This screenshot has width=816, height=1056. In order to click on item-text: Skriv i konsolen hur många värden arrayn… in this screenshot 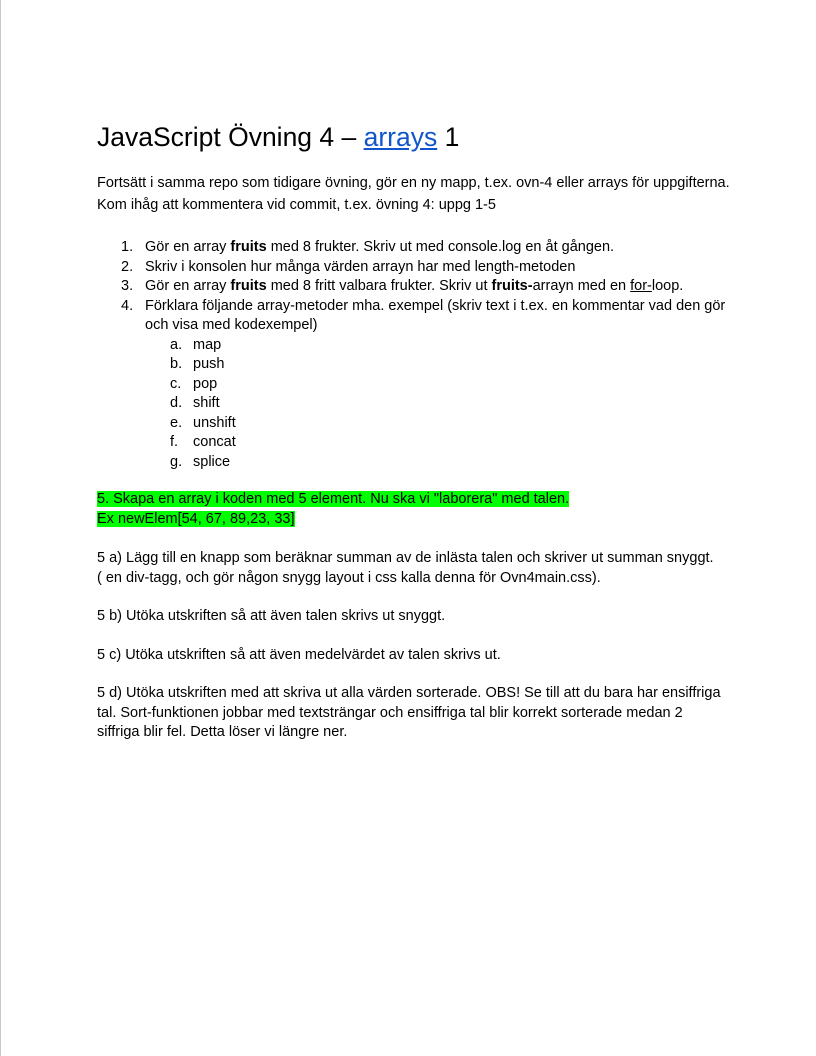, I will do `click(360, 266)`.